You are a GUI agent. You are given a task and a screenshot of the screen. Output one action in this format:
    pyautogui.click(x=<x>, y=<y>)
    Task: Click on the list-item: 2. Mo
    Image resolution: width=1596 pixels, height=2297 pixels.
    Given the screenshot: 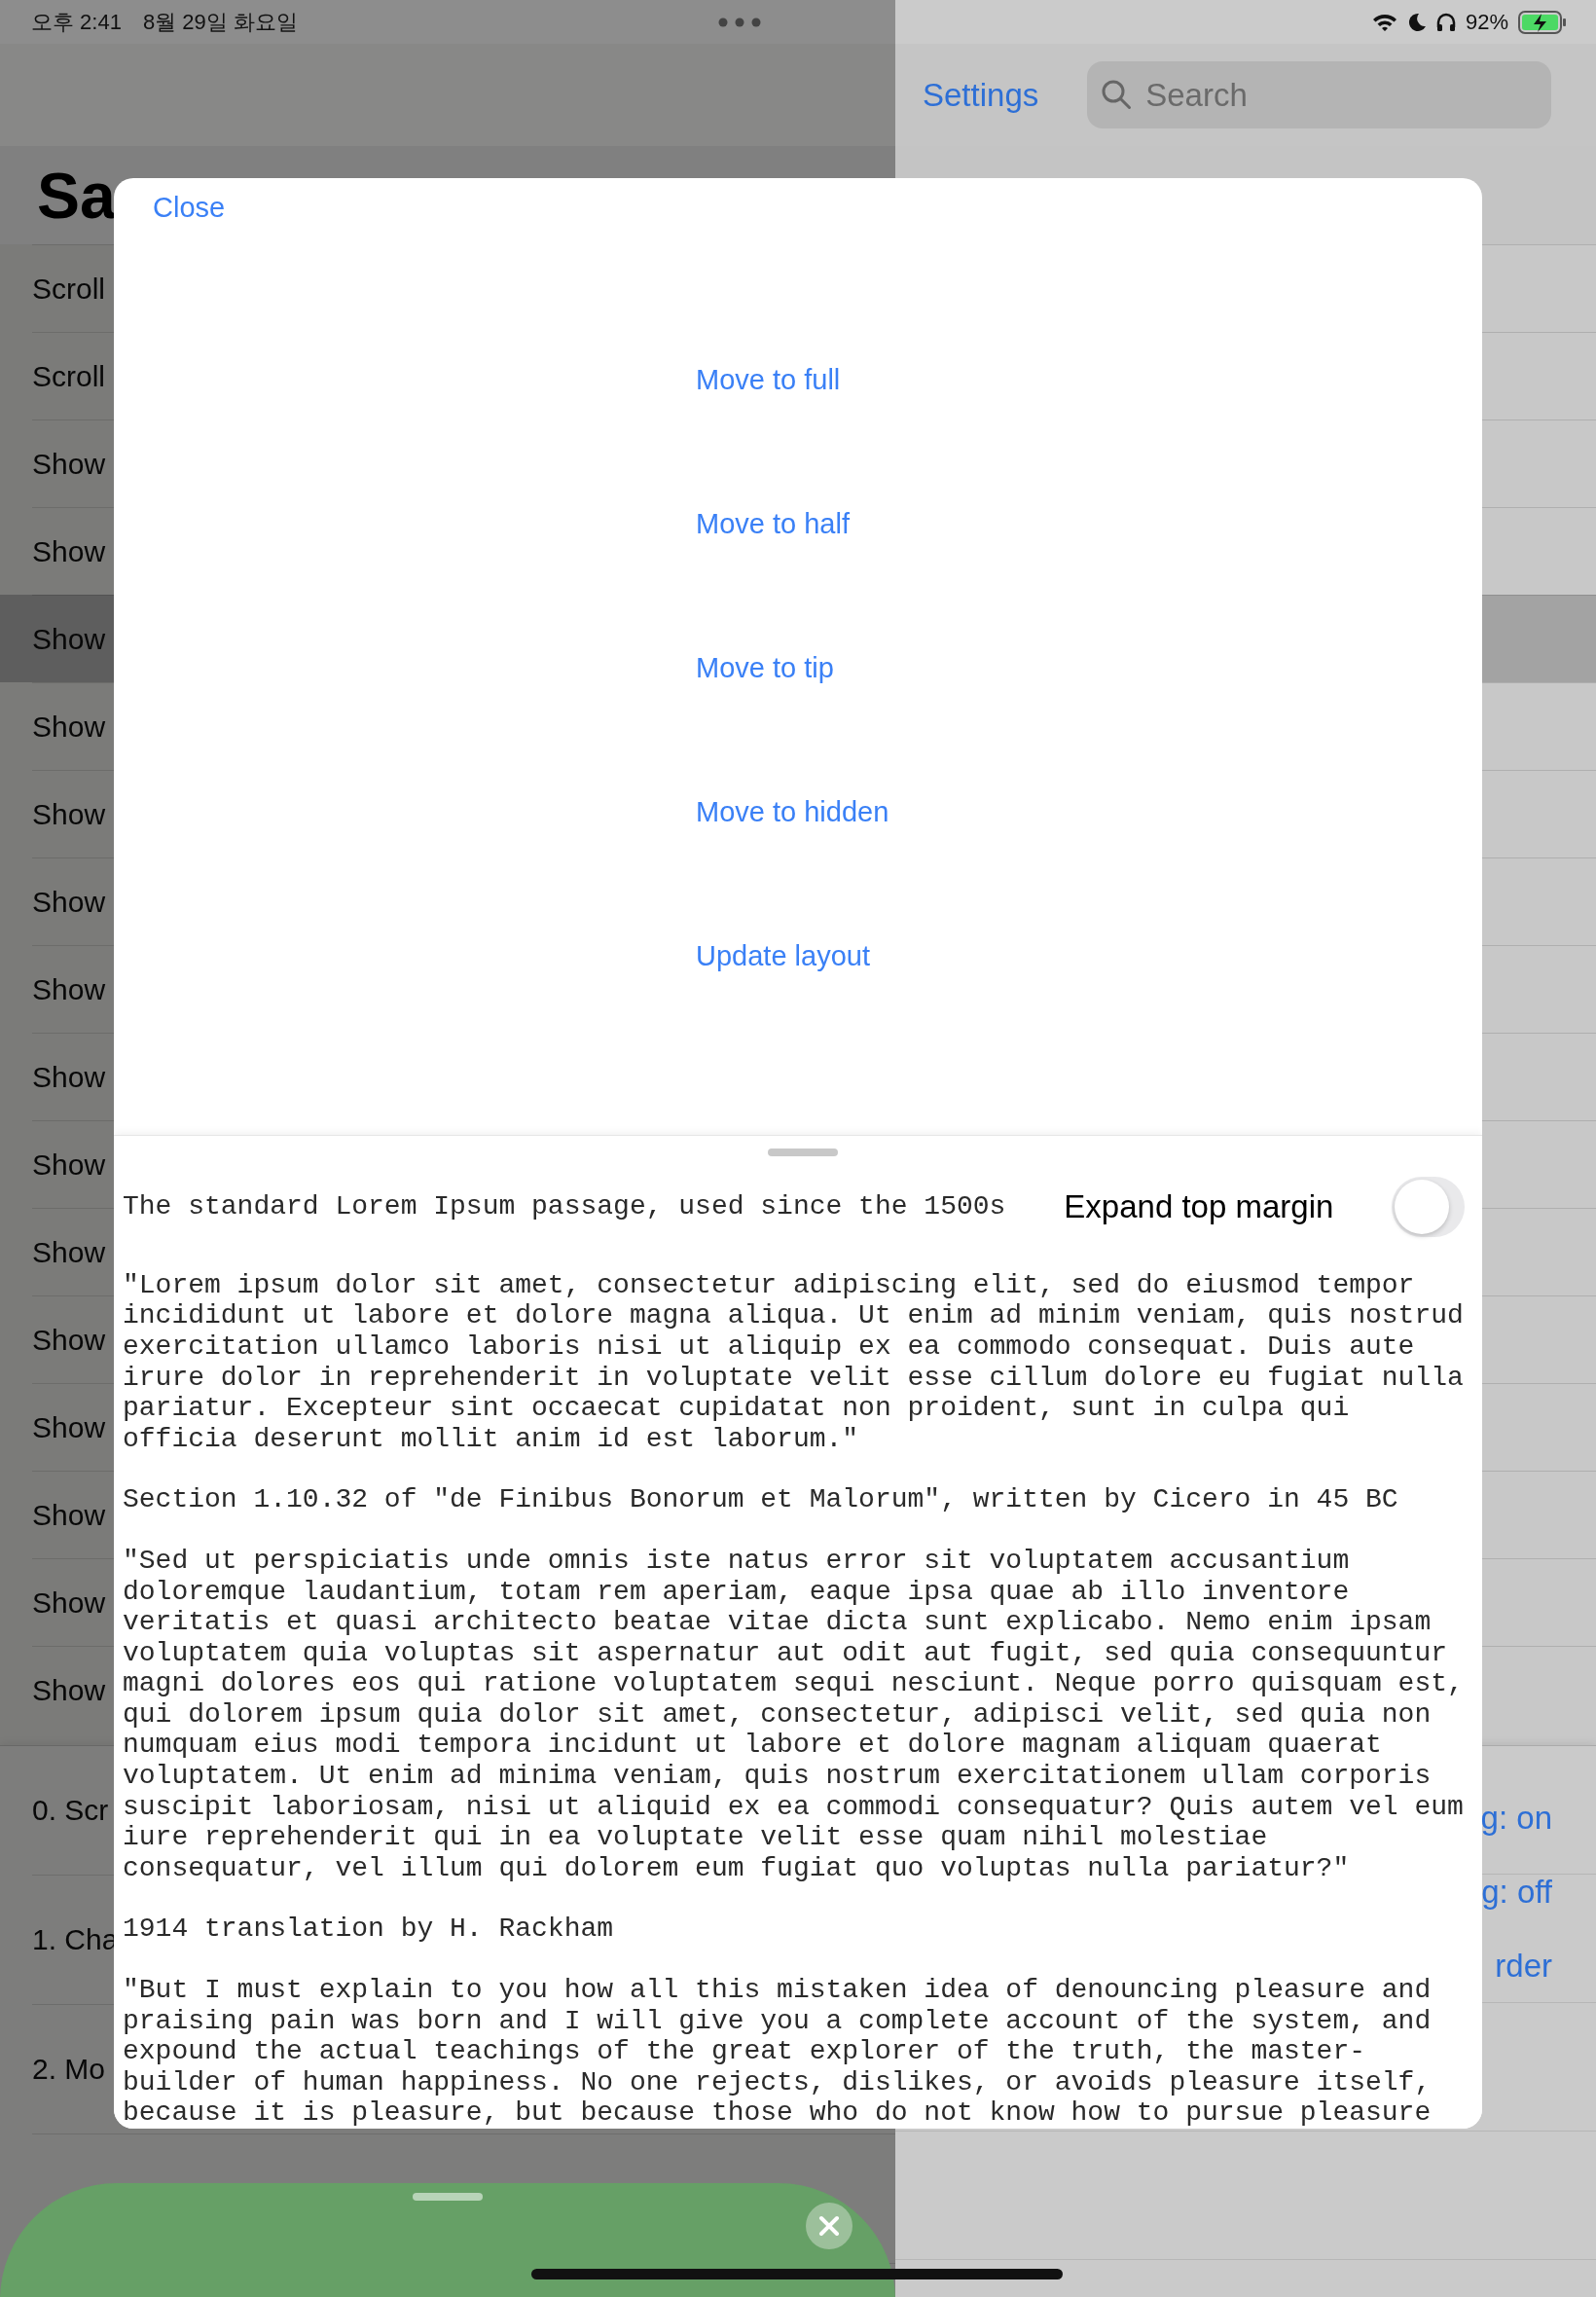 What is the action you would take?
    pyautogui.click(x=69, y=2069)
    